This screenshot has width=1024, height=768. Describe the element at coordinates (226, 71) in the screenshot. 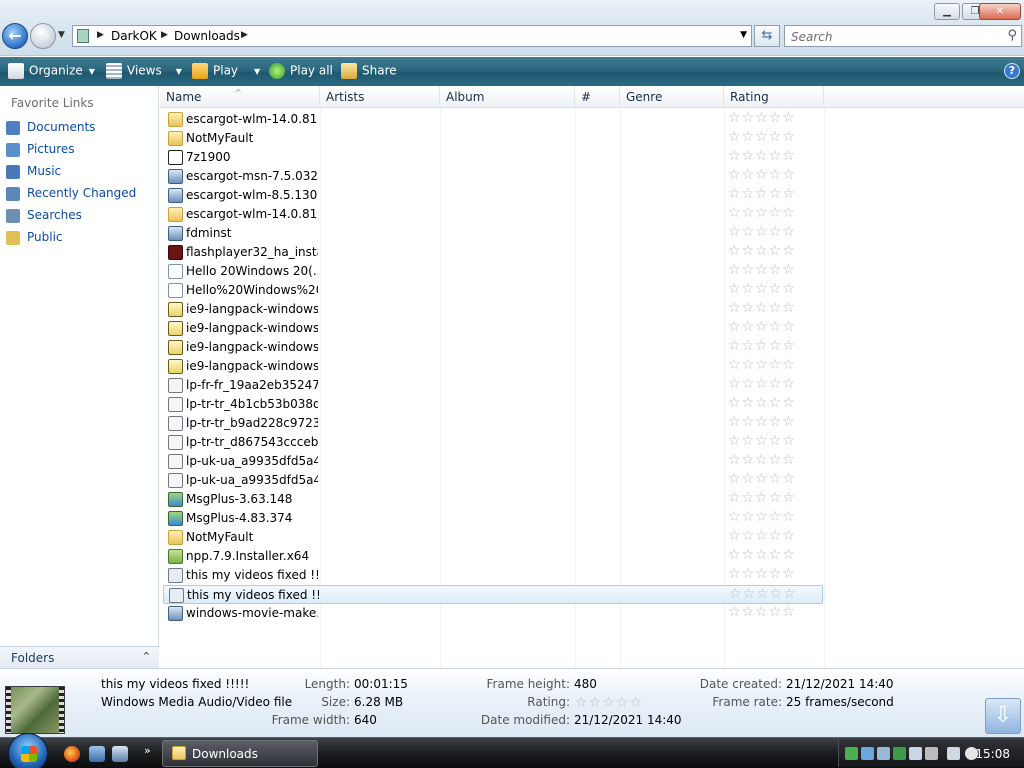

I see `play-button: Play ▼` at that location.